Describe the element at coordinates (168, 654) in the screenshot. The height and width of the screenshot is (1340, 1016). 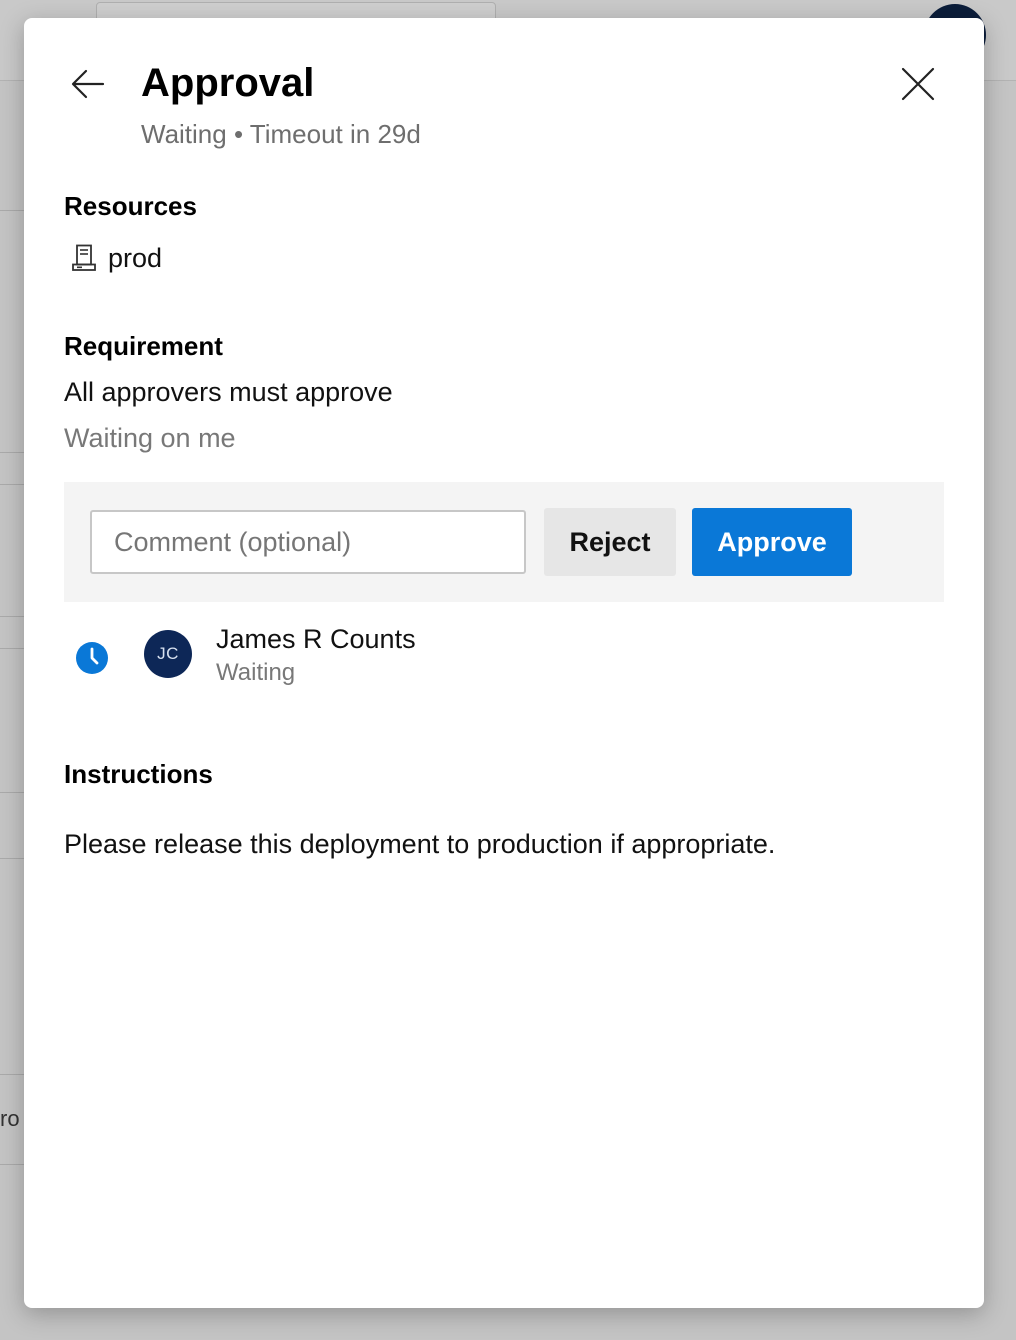
I see `avatar: JC` at that location.